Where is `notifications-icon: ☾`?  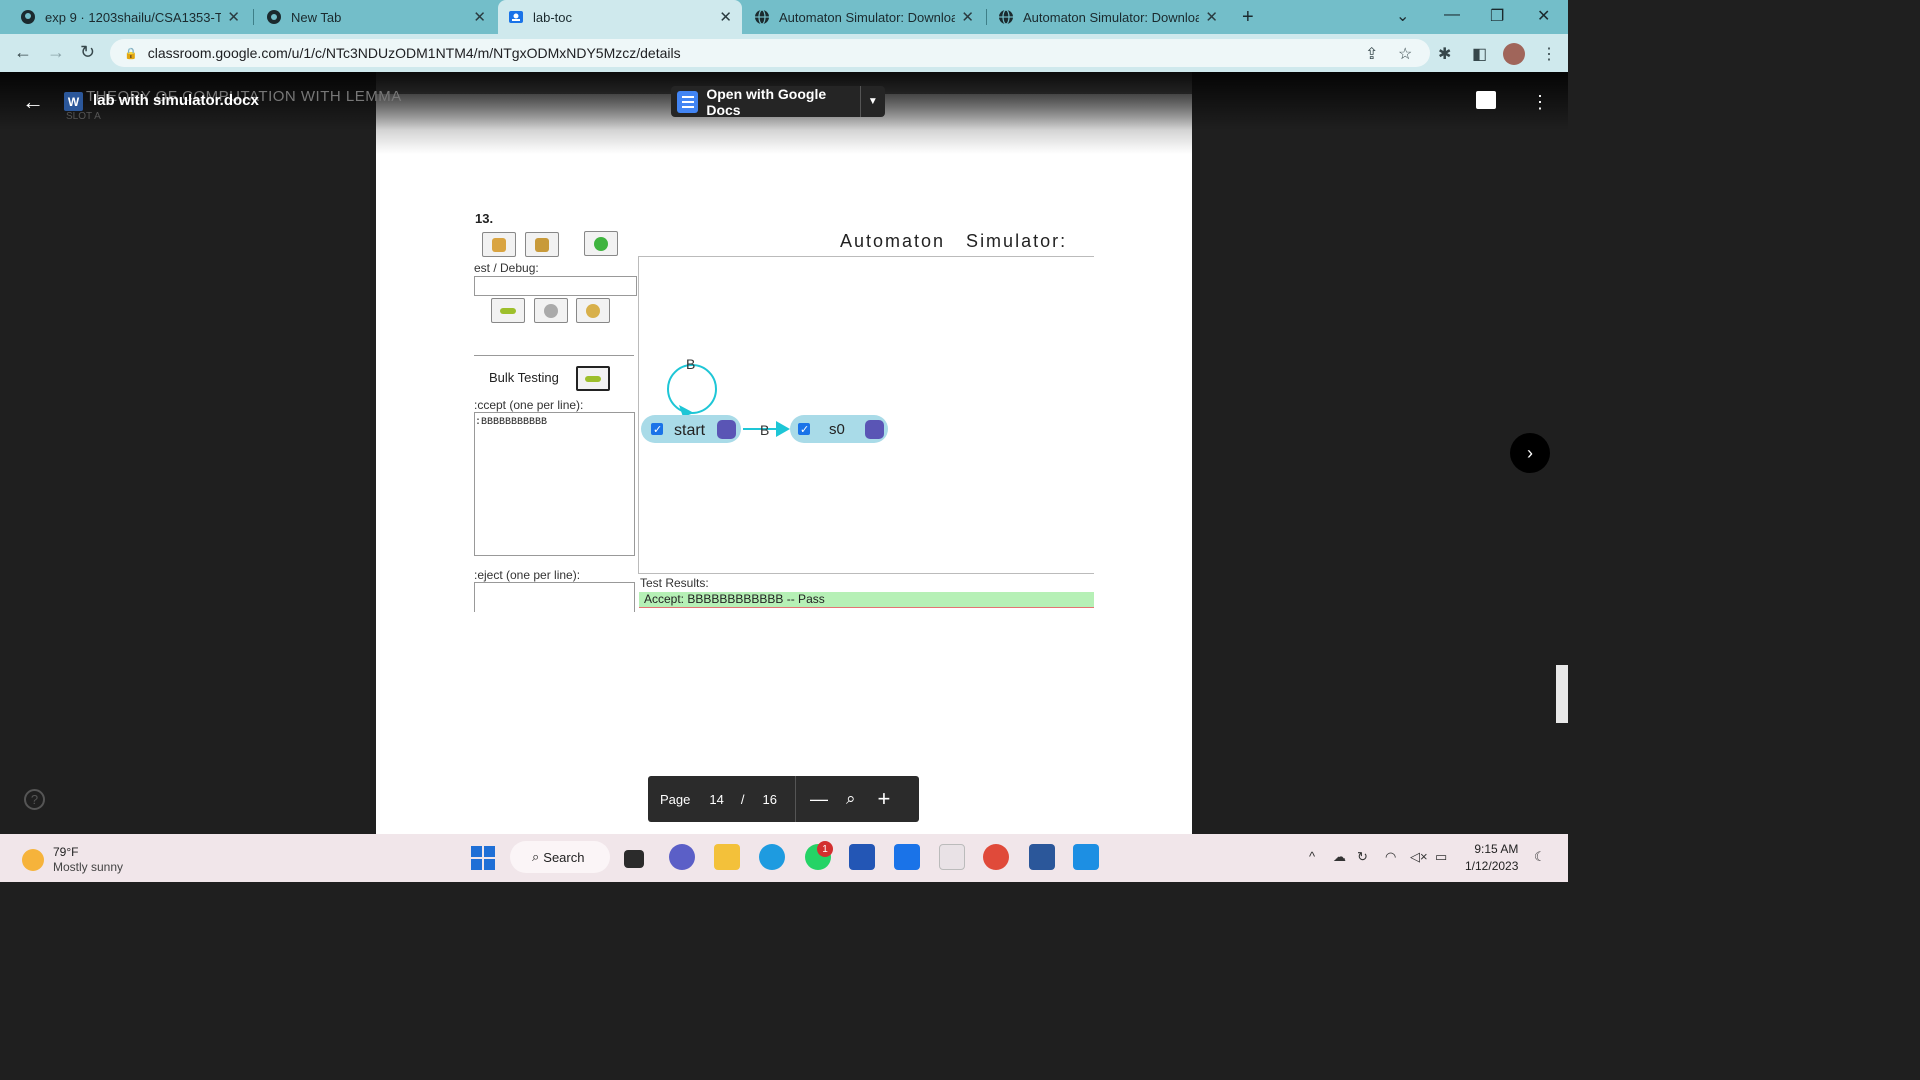 notifications-icon: ☾ is located at coordinates (1540, 857).